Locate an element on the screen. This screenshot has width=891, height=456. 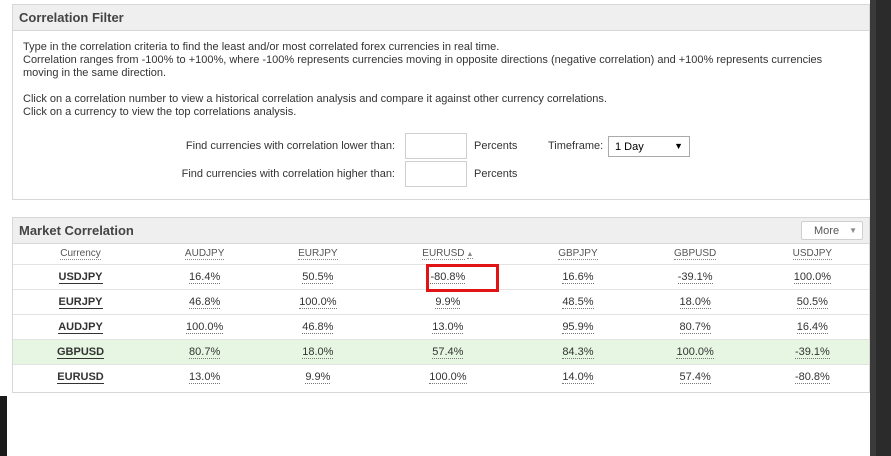
correlation-value-link: 48.5% is located at coordinates (578, 302).